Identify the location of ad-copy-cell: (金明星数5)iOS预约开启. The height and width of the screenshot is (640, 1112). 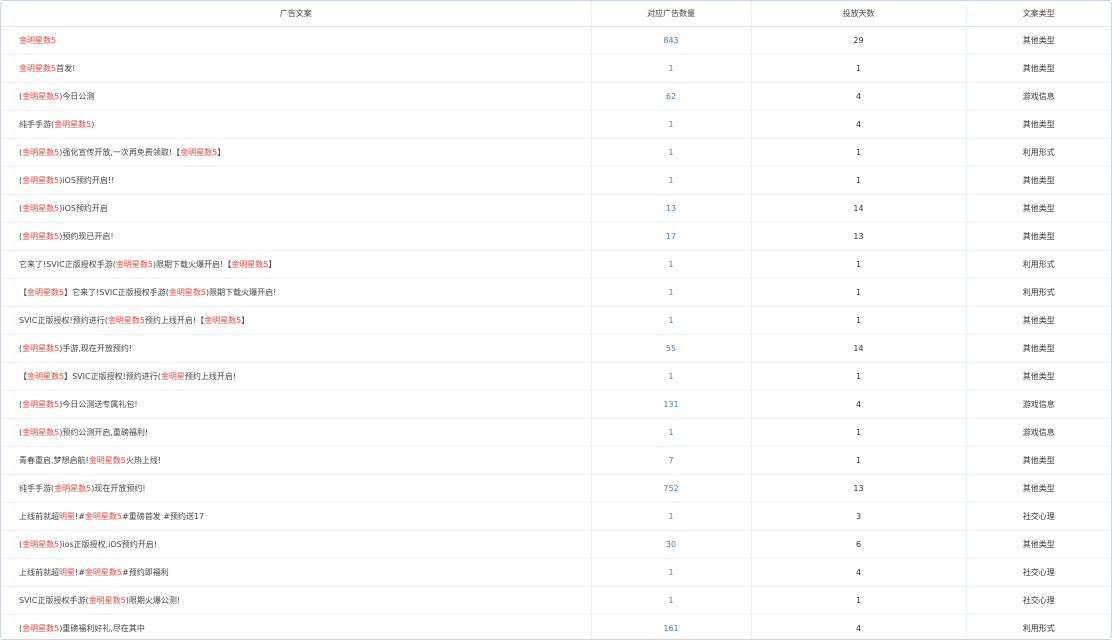
(296, 208).